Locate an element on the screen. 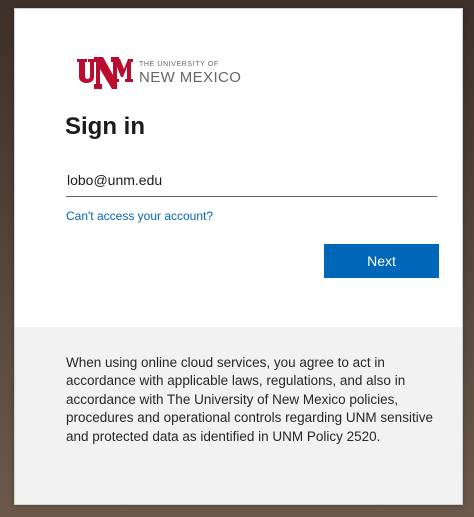  cant-access-account-link: Can't access your account? is located at coordinates (139, 216).